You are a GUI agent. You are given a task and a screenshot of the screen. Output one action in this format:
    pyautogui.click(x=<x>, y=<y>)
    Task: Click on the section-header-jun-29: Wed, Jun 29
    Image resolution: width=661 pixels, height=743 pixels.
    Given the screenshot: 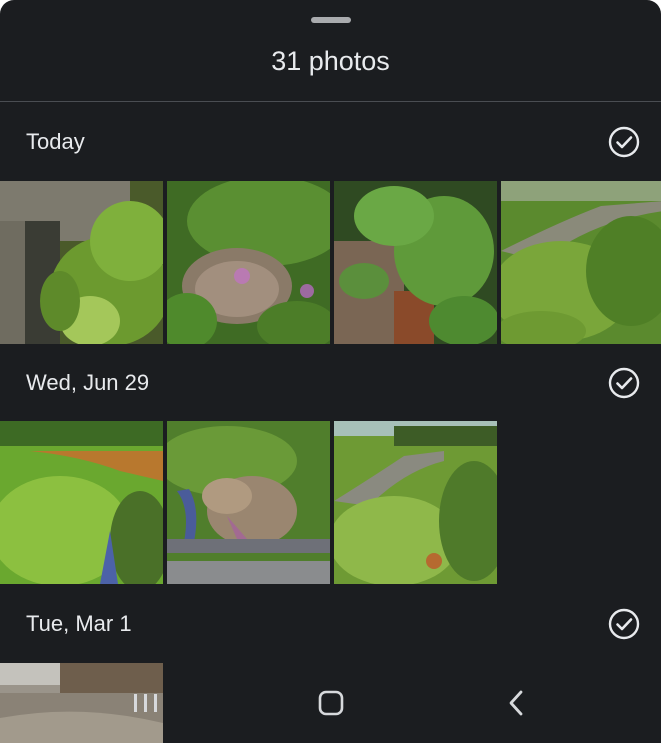 What is the action you would take?
    pyautogui.click(x=330, y=383)
    